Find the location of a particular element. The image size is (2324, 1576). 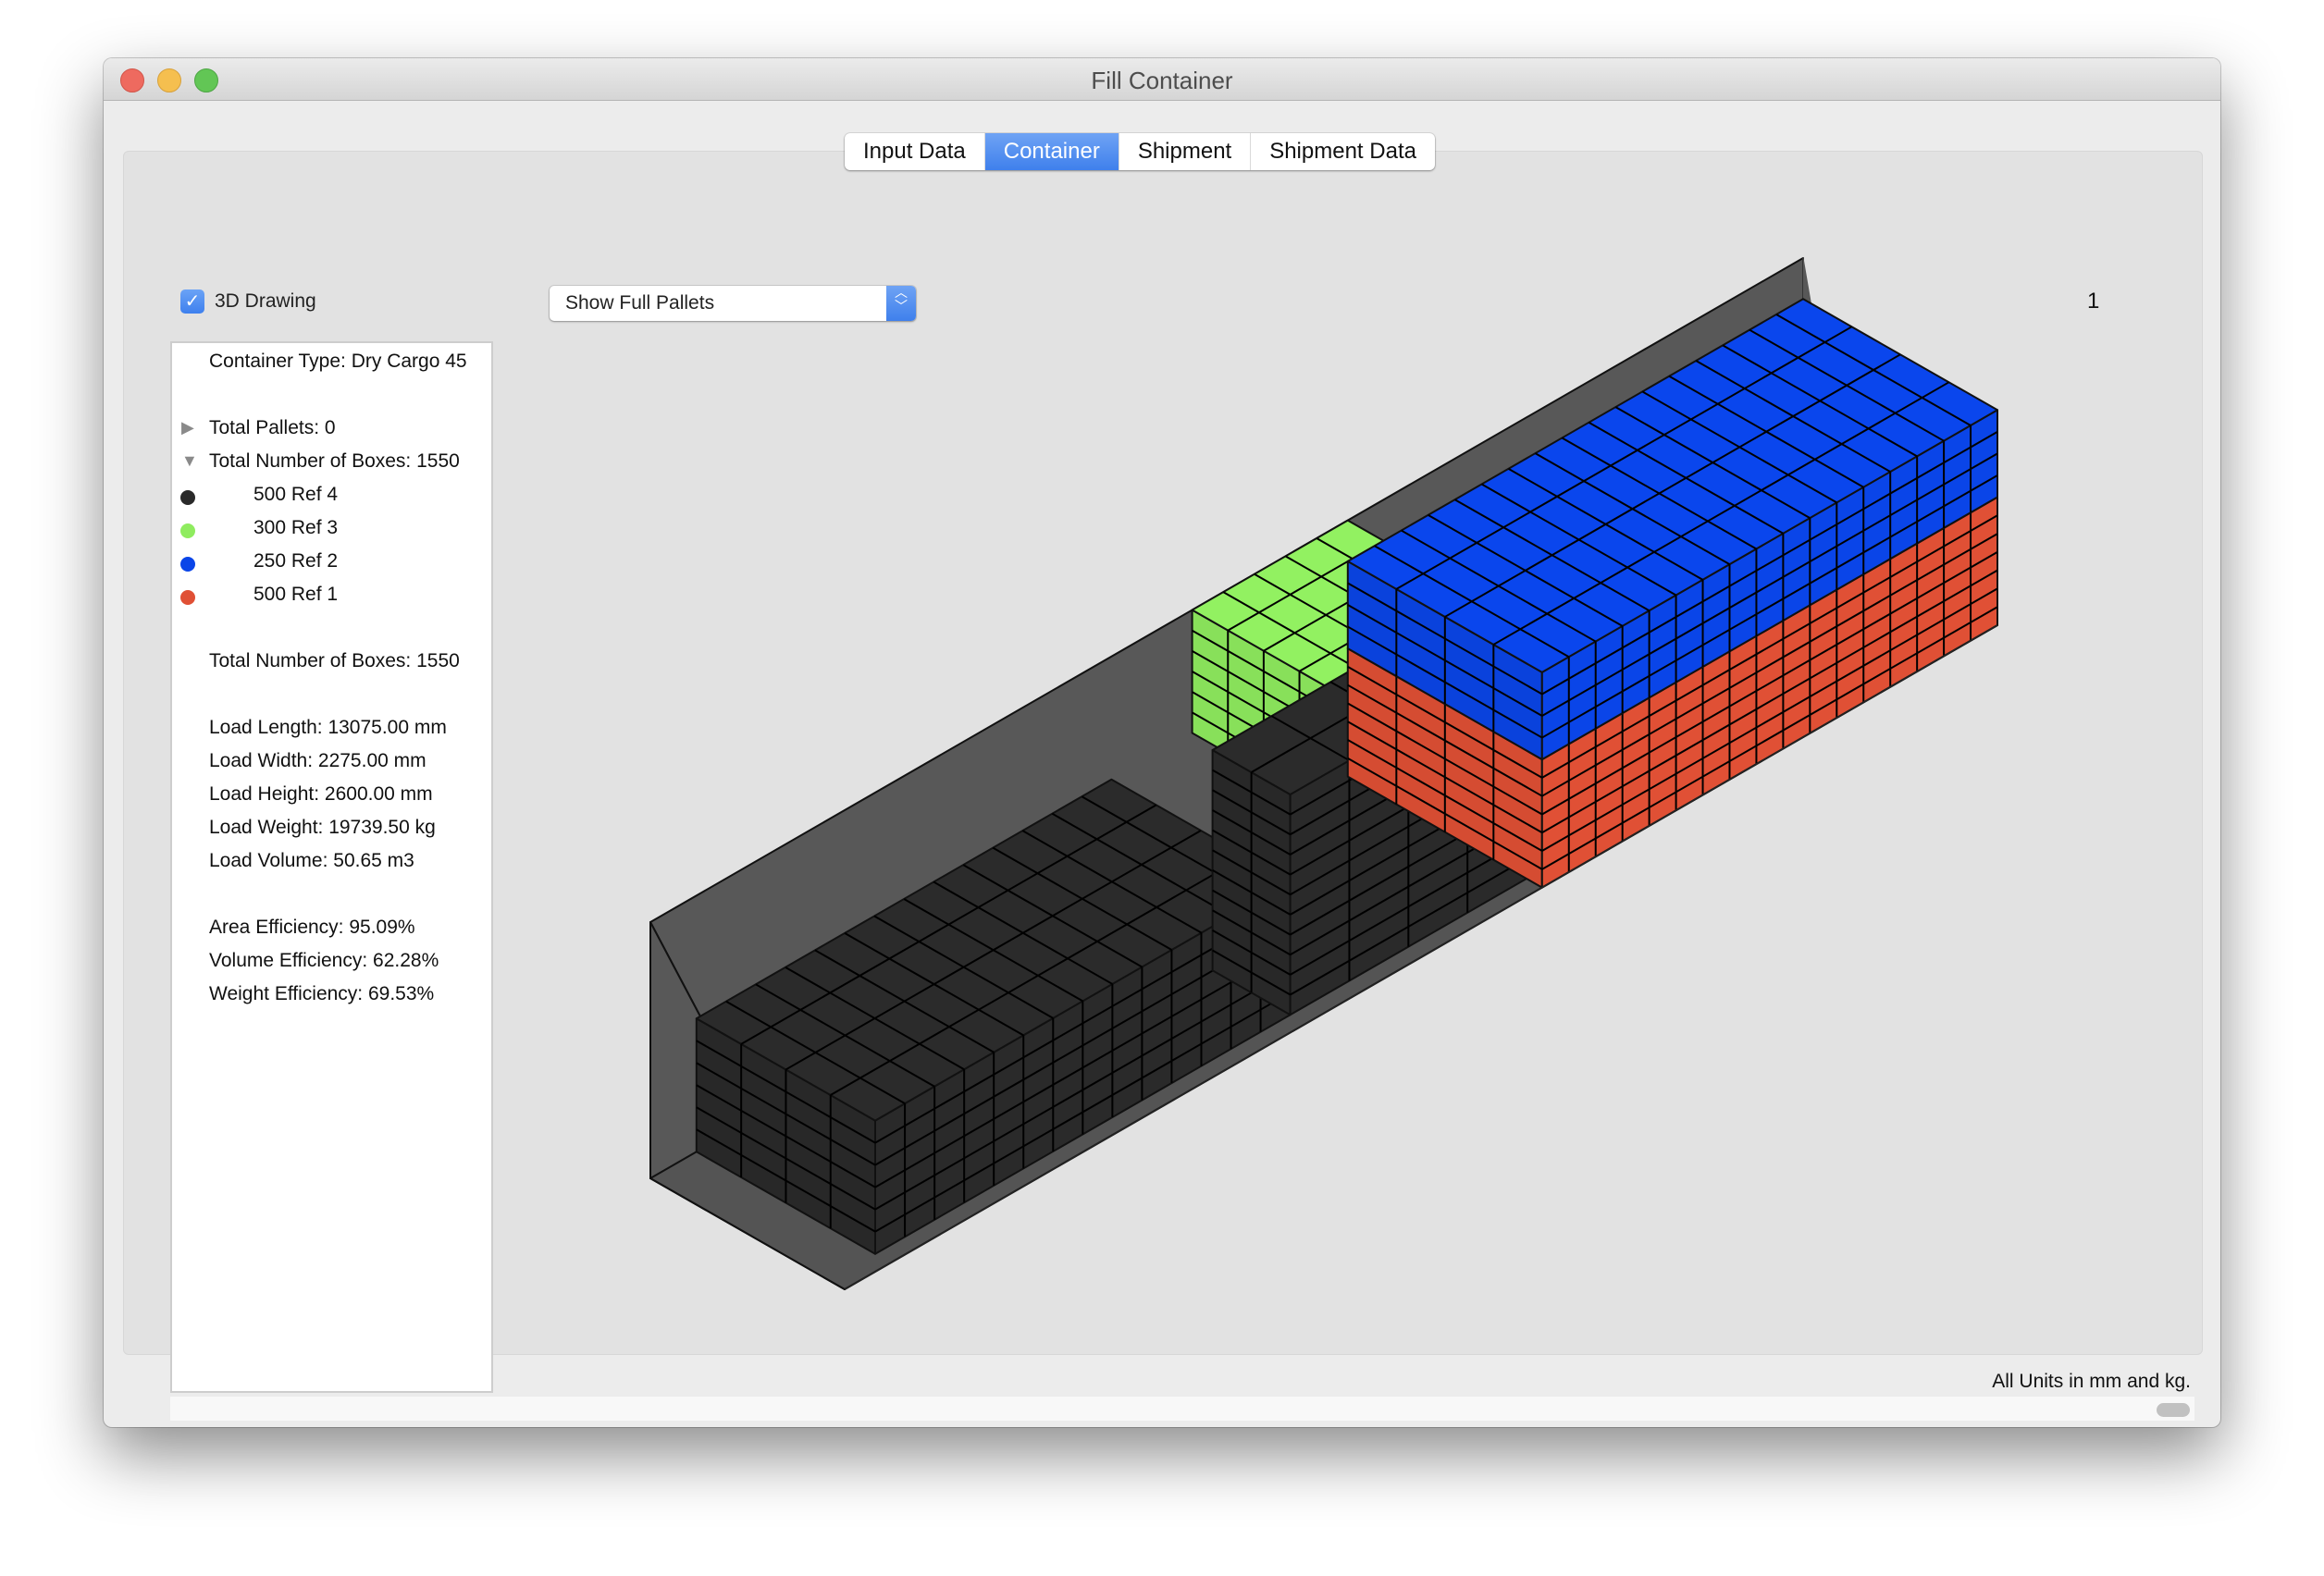

total-boxes: Total Number of Boxes: 1550 is located at coordinates (334, 660).